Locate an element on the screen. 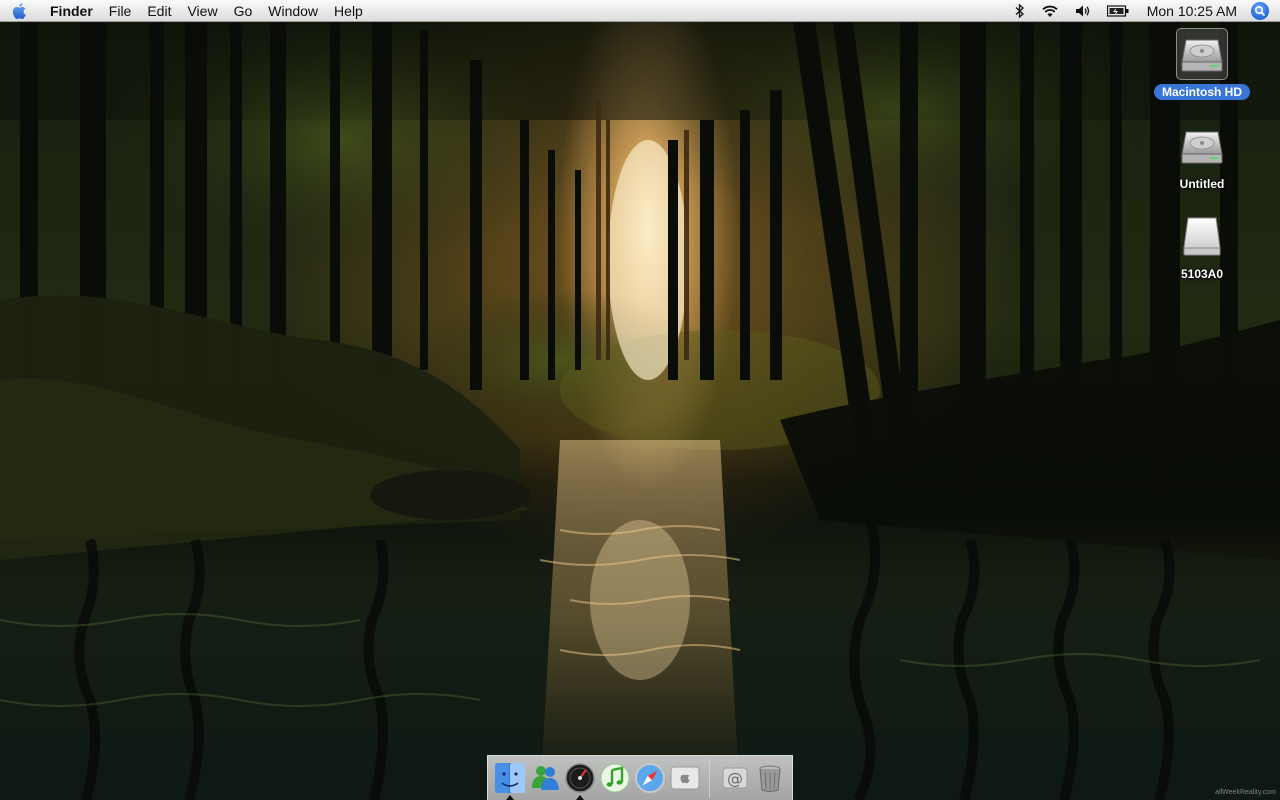 This screenshot has height=800, width=1280. dock-item-trash is located at coordinates (769, 778).